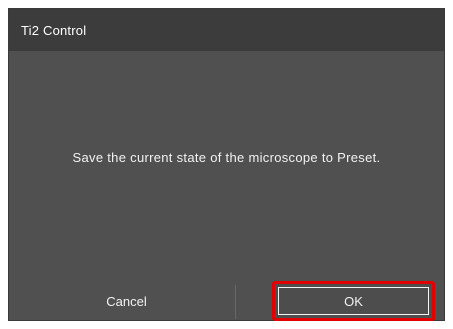  I want to click on cancel-button: Cancel, so click(126, 301).